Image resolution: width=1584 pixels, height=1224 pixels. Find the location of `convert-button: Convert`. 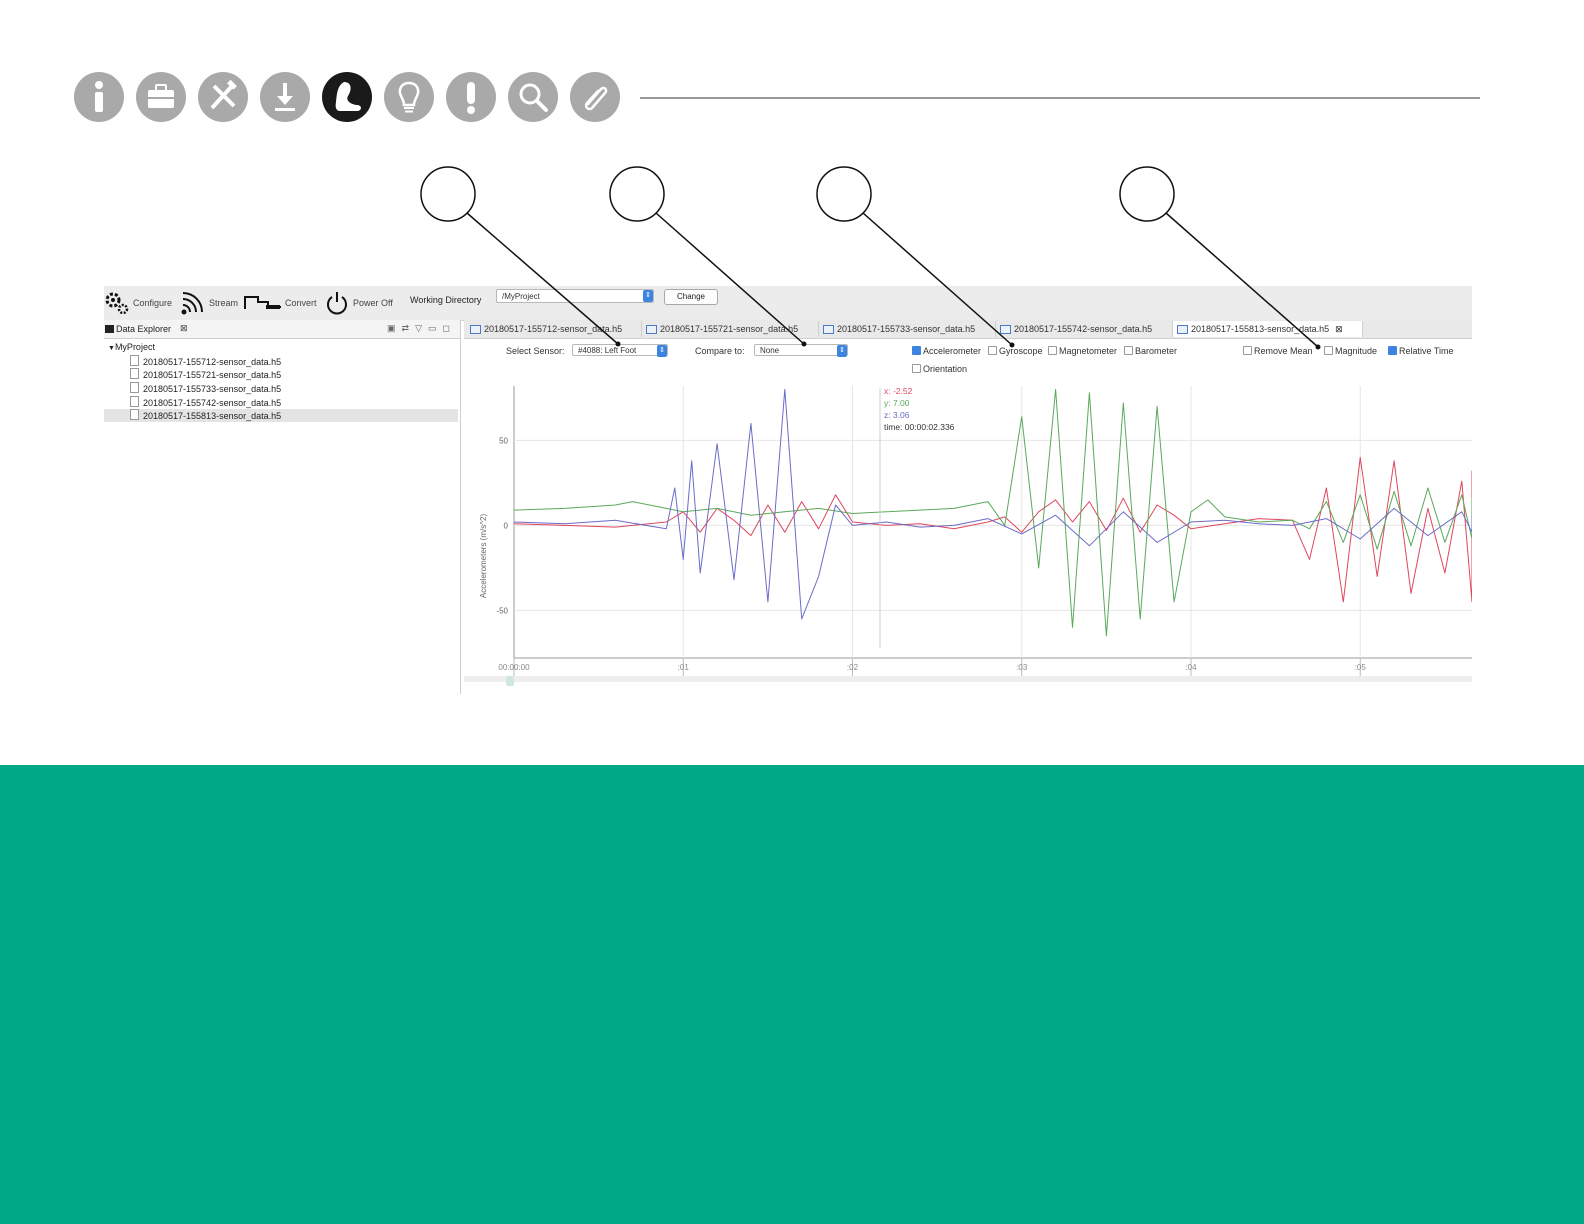

convert-button: Convert is located at coordinates (280, 303).